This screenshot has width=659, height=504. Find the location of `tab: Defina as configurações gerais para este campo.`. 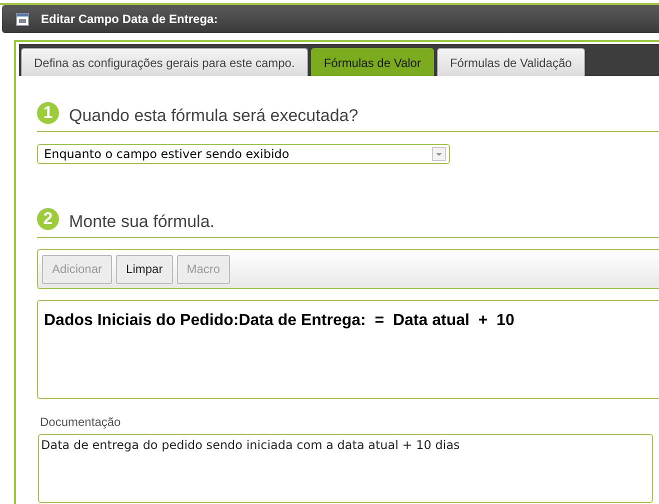

tab: Defina as configurações gerais para este campo. is located at coordinates (164, 62).